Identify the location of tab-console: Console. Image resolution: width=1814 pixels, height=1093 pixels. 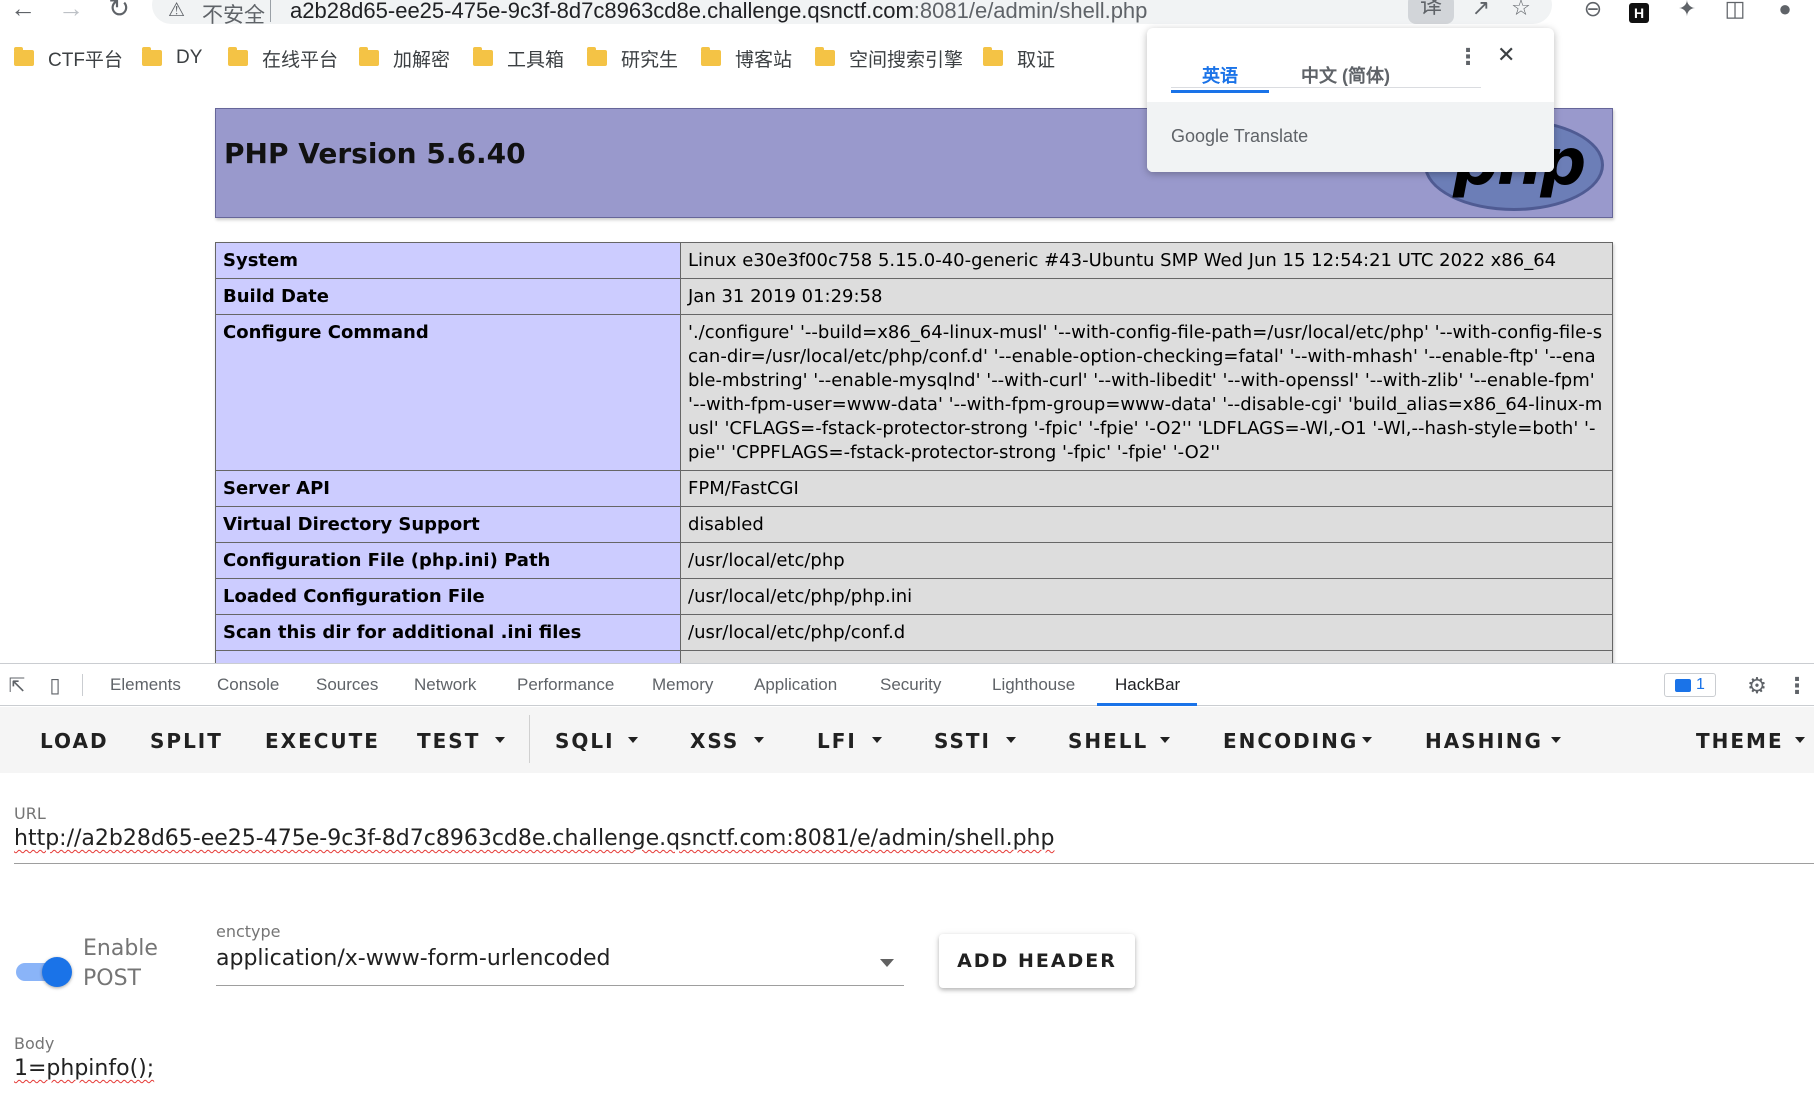
(248, 685).